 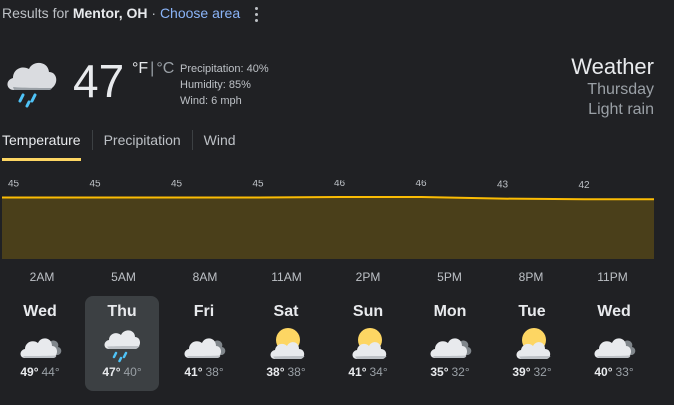 What do you see at coordinates (224, 69) in the screenshot?
I see `precipitation-text: Precipitation: 40%` at bounding box center [224, 69].